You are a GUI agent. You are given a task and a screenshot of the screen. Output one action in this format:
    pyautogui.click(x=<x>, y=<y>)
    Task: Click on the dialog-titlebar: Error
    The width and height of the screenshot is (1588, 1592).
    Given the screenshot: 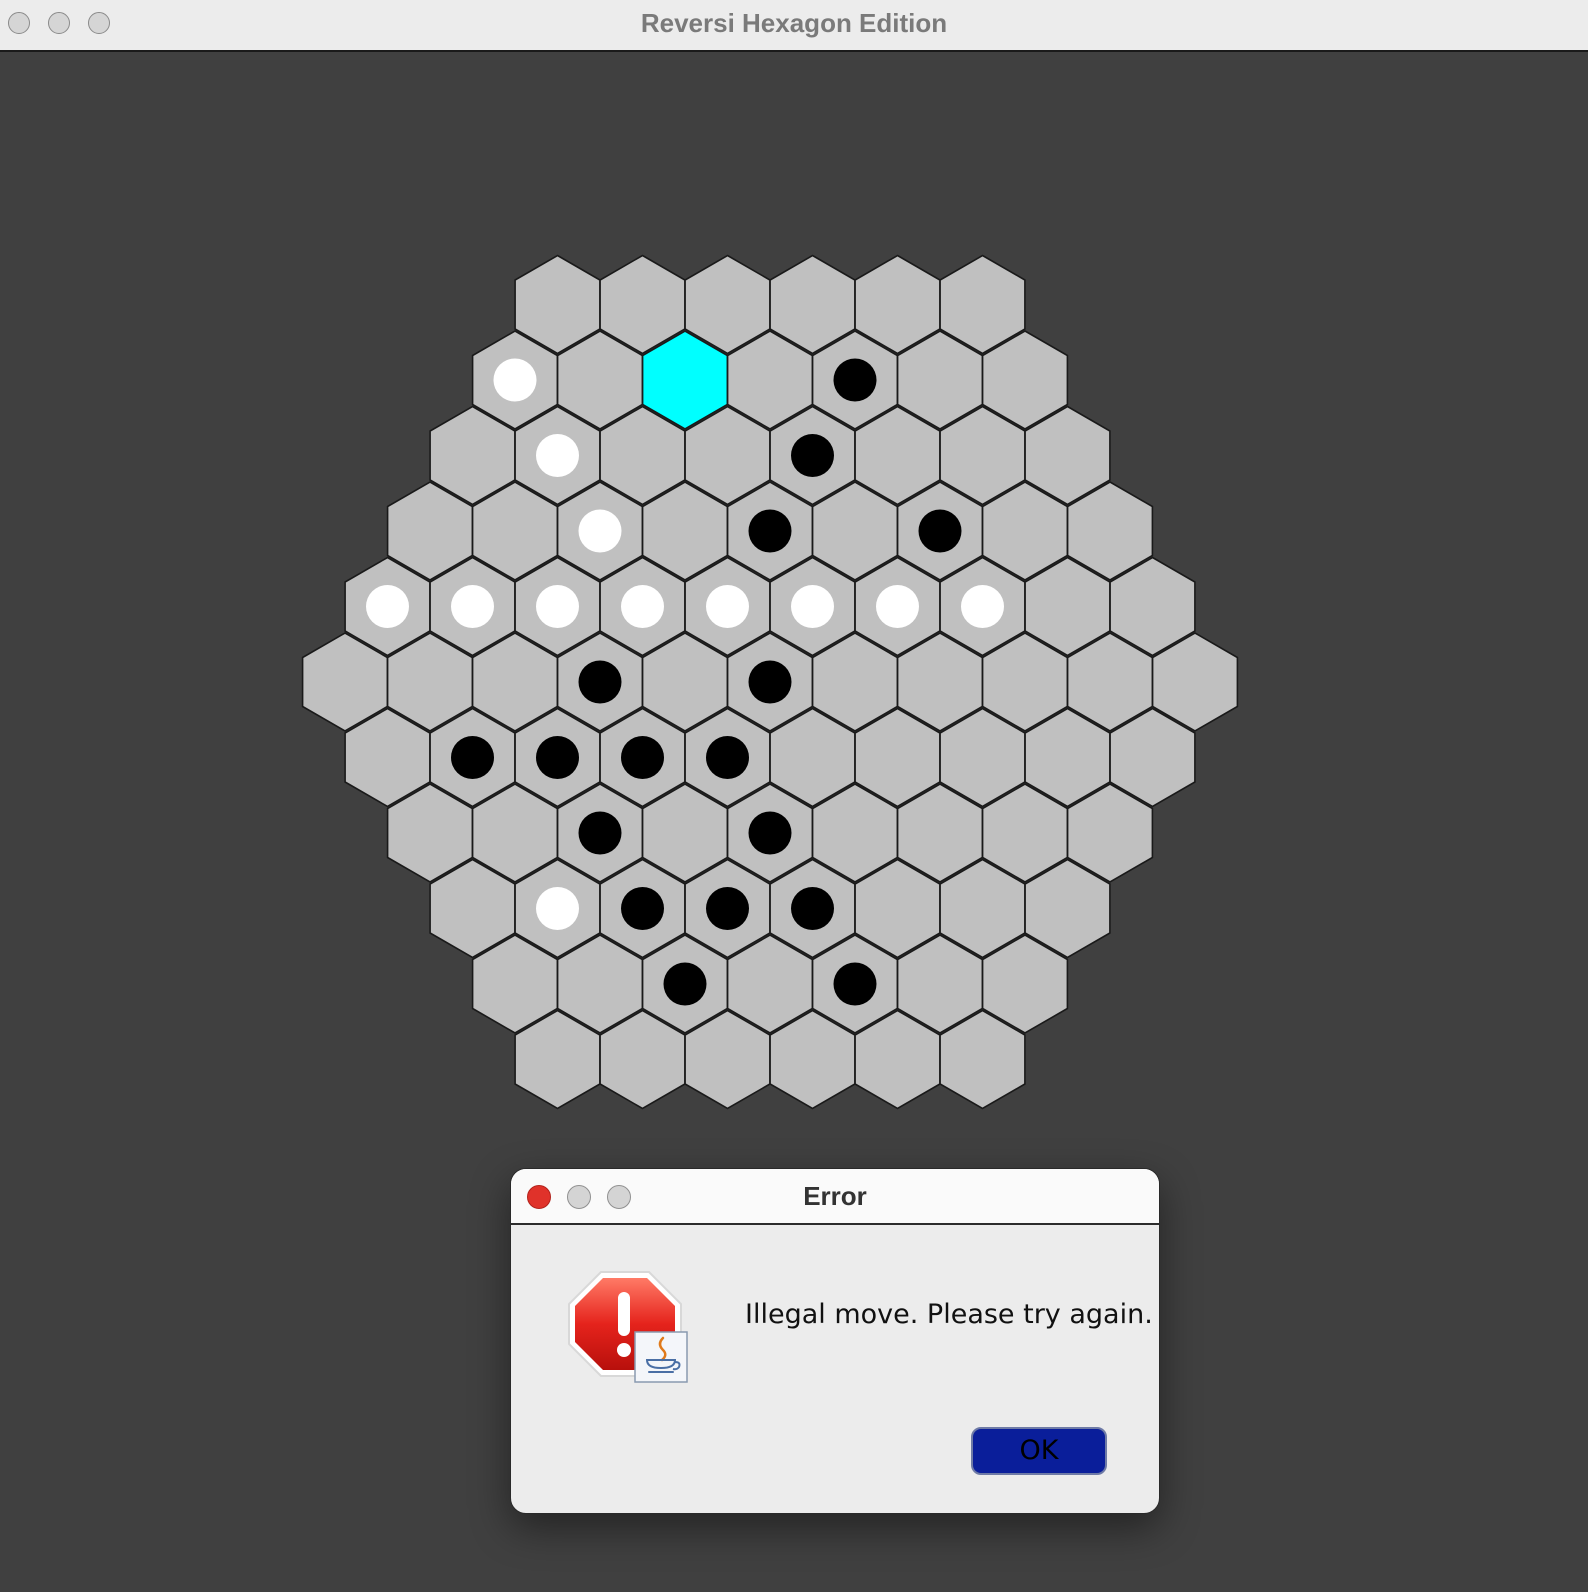 What is the action you would take?
    pyautogui.click(x=835, y=1197)
    